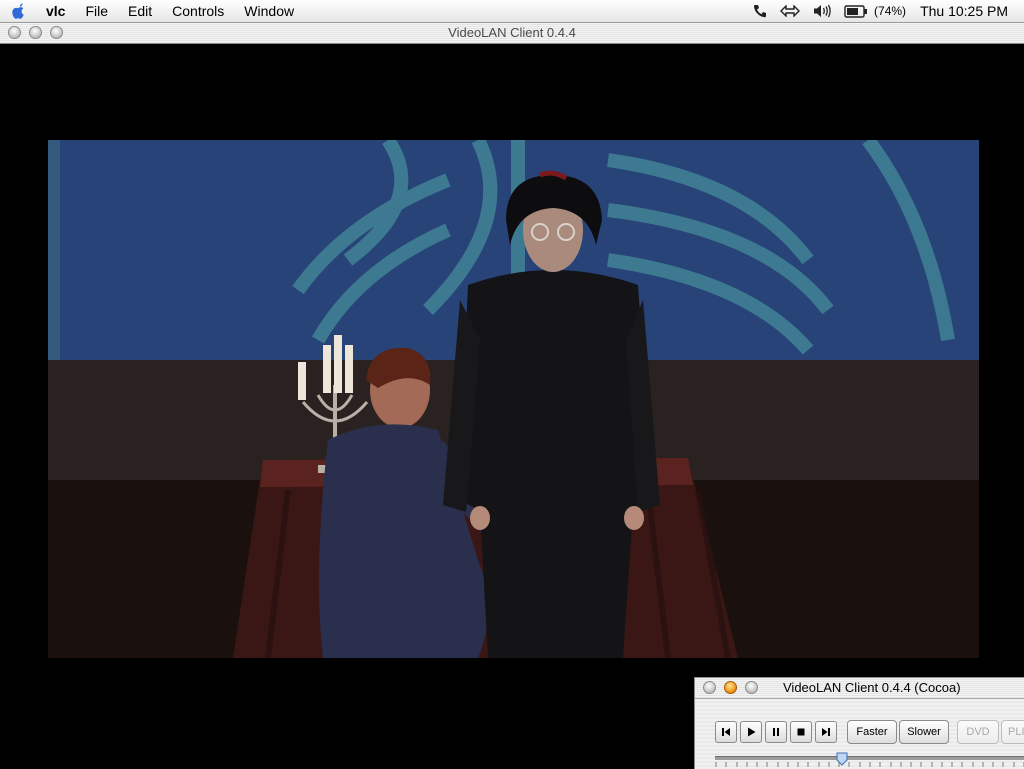  I want to click on stop-button, so click(801, 732).